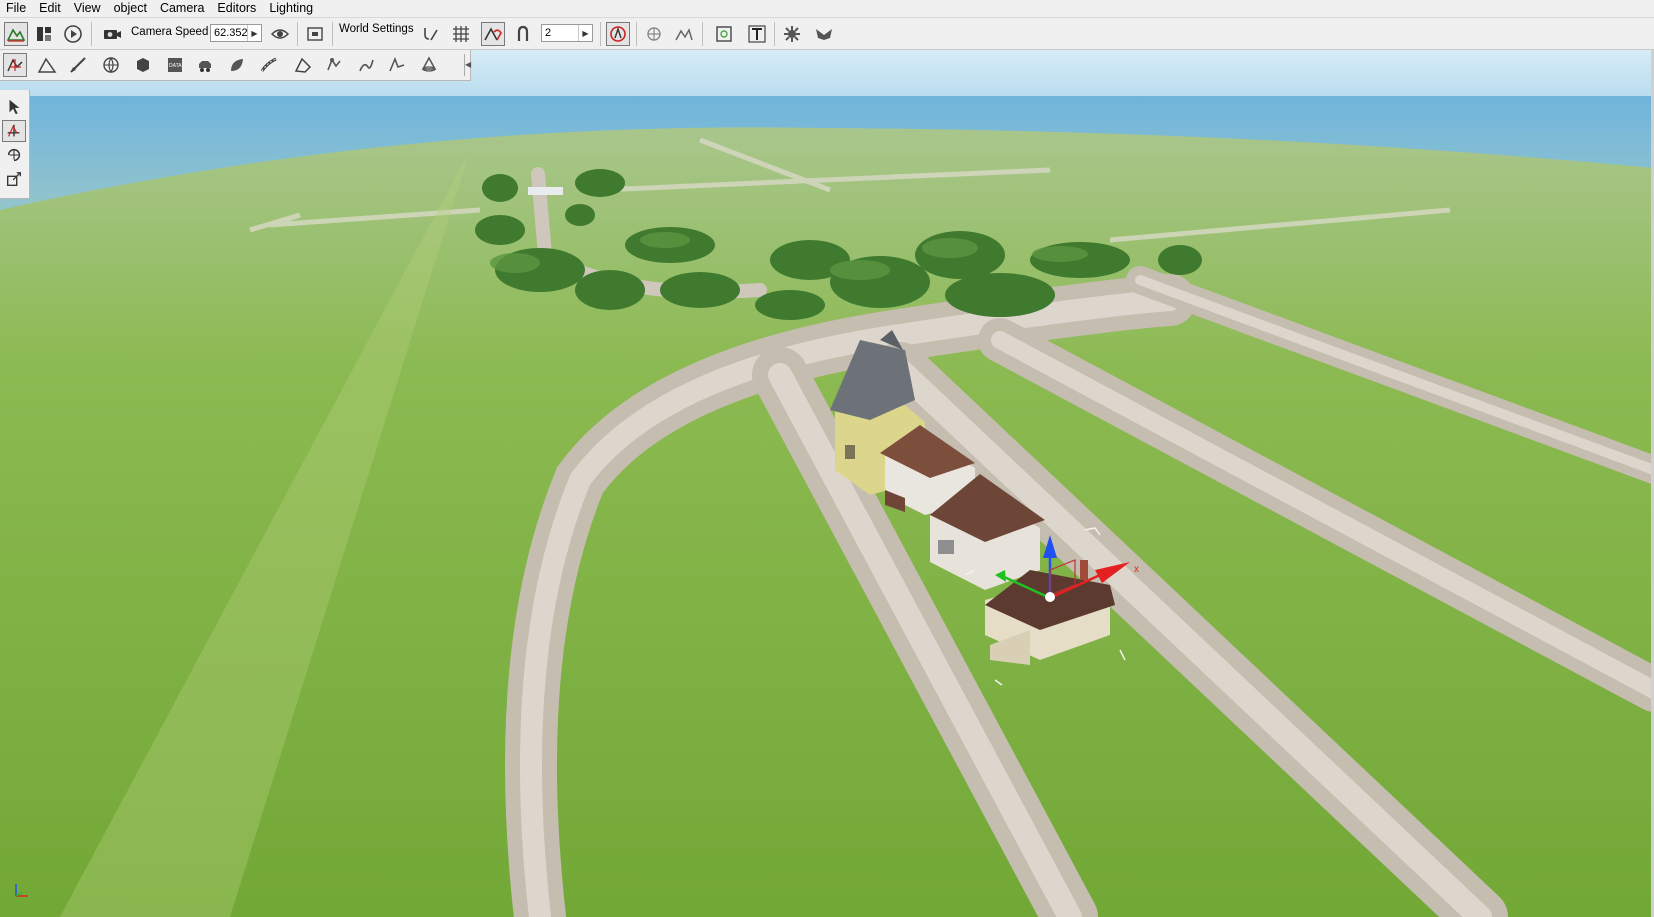 Image resolution: width=1654 pixels, height=917 pixels. I want to click on spline-editor-button, so click(397, 65).